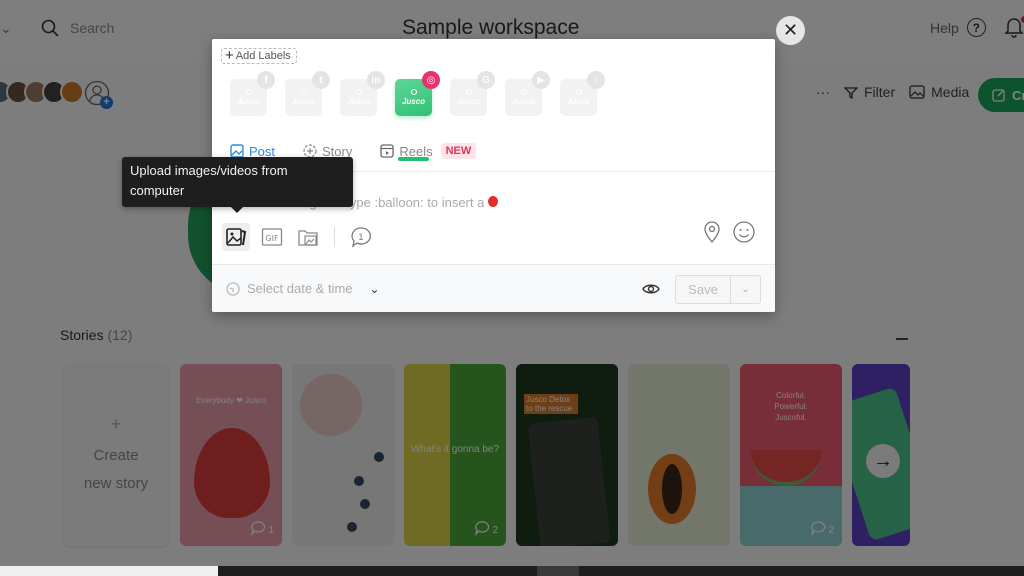 This screenshot has width=1024, height=576. I want to click on add-labels-button: + Add Labels, so click(259, 56).